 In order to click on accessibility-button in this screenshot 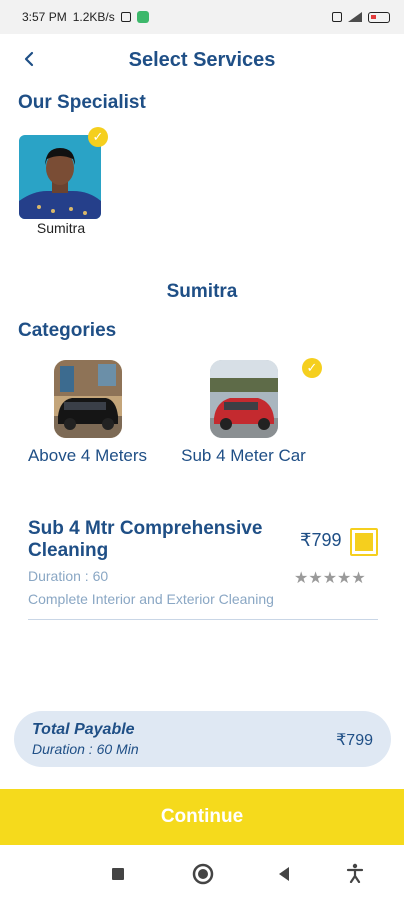, I will do `click(355, 875)`.